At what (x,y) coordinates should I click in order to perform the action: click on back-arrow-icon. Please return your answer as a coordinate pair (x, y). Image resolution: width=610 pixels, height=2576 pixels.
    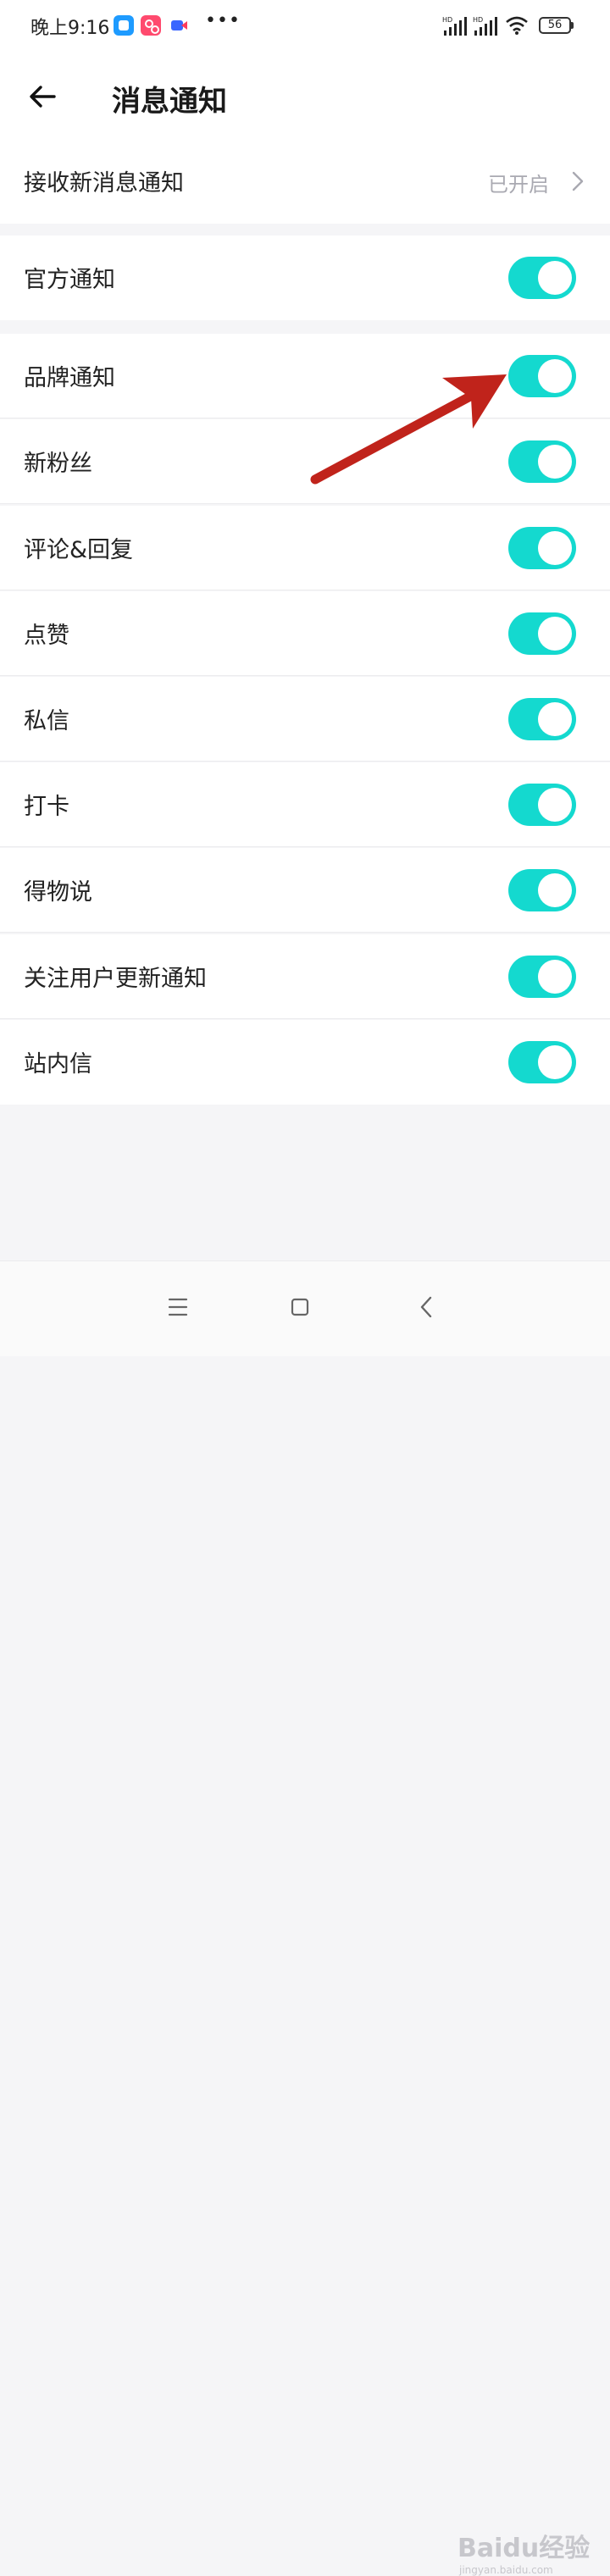
    Looking at the image, I should click on (42, 97).